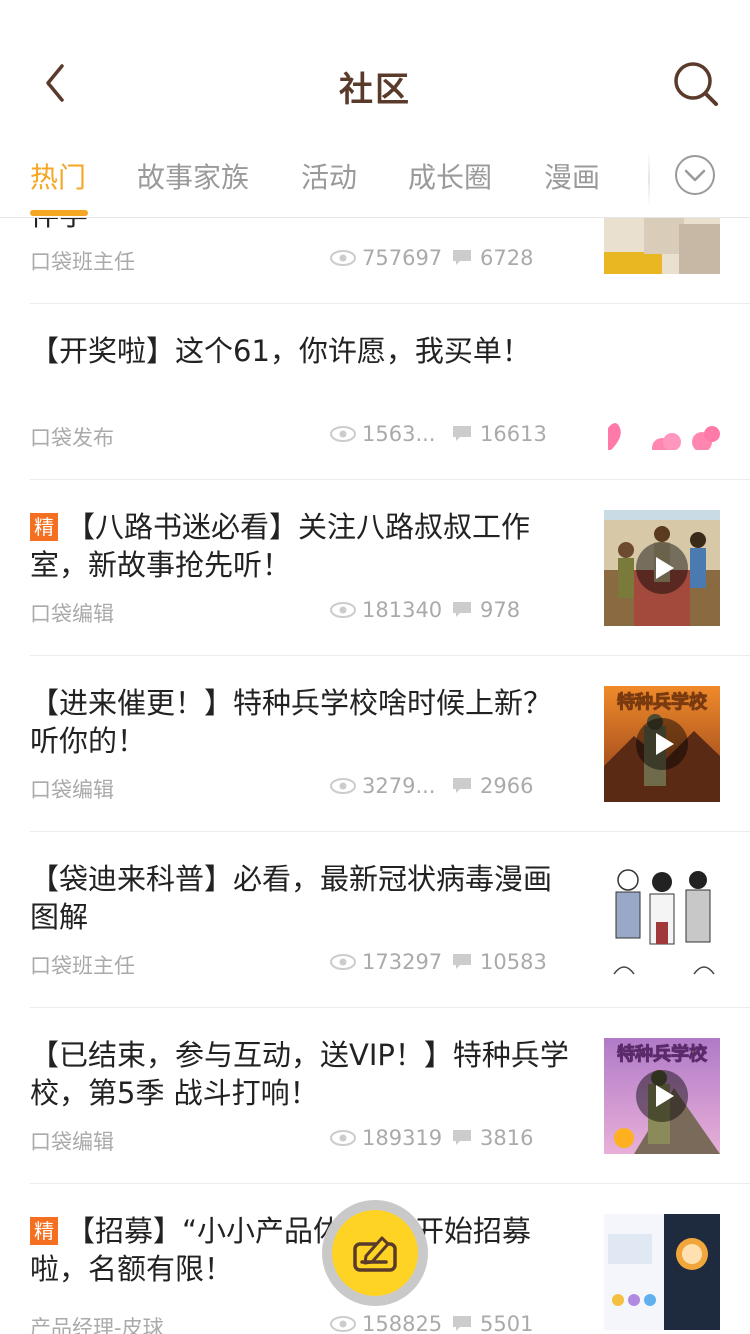 The image size is (750, 1334). I want to click on comment-count: 16613, so click(499, 434).